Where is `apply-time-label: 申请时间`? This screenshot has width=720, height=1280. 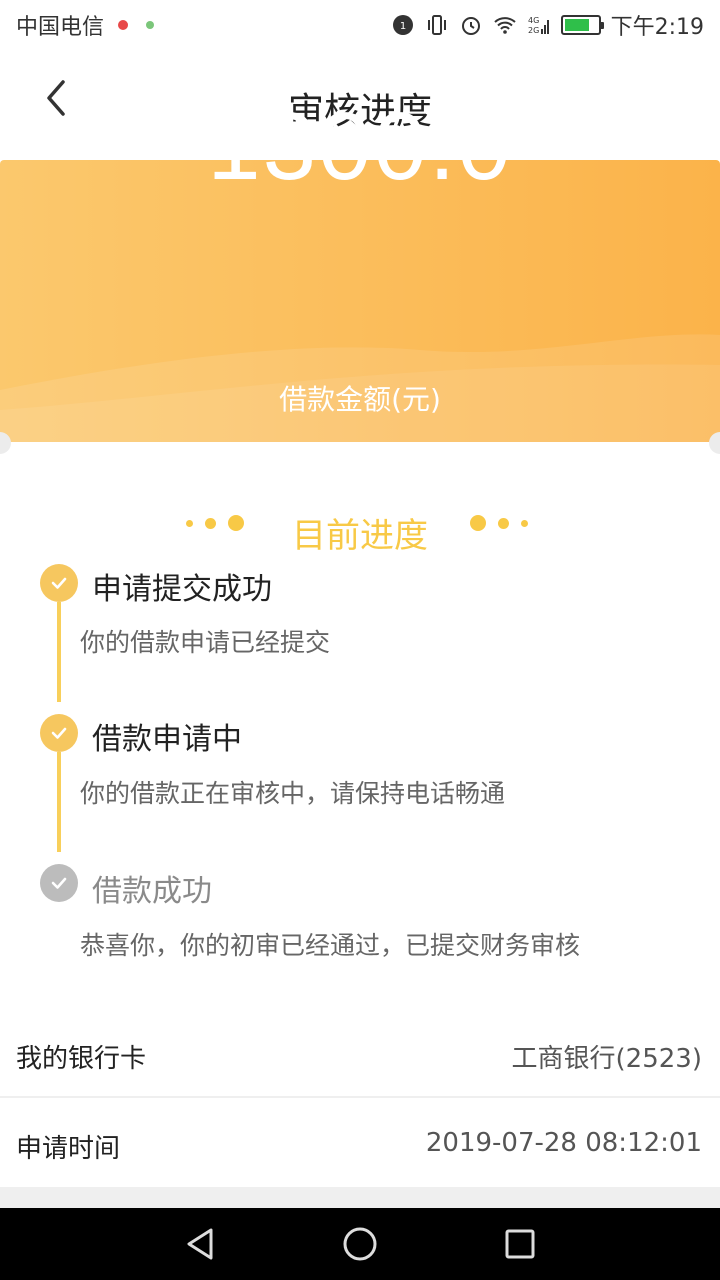 apply-time-label: 申请时间 is located at coordinates (68, 1149).